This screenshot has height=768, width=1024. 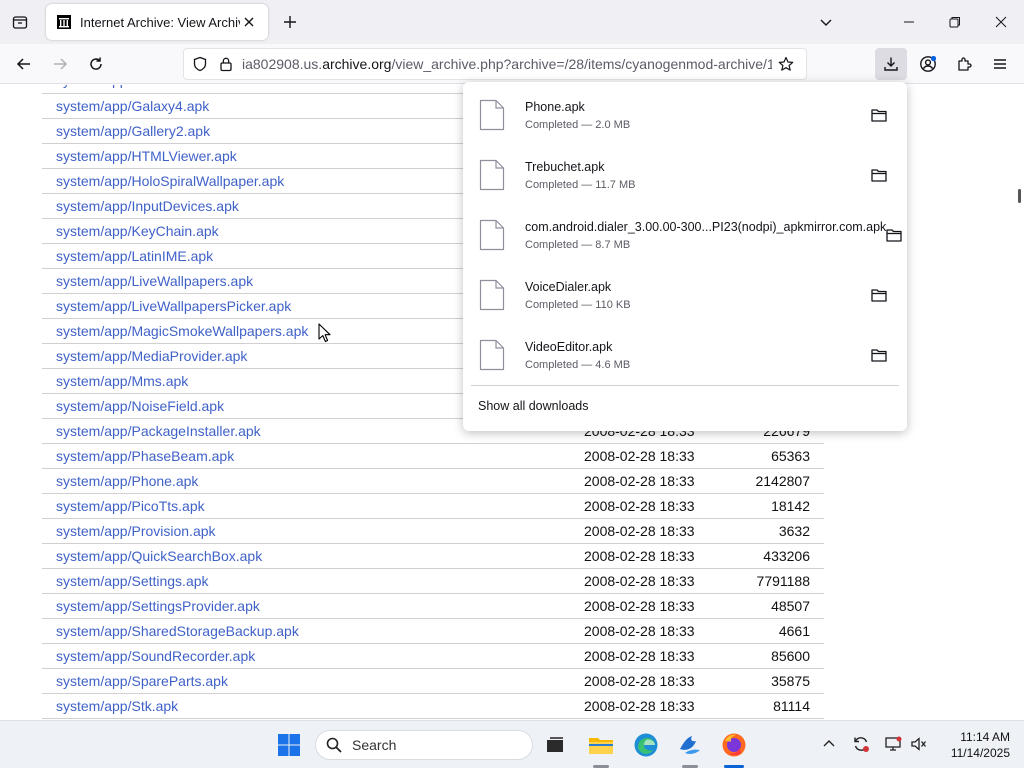 I want to click on download-info: VideoEditor.apk Completed — 4.6 MB, so click(x=694, y=355).